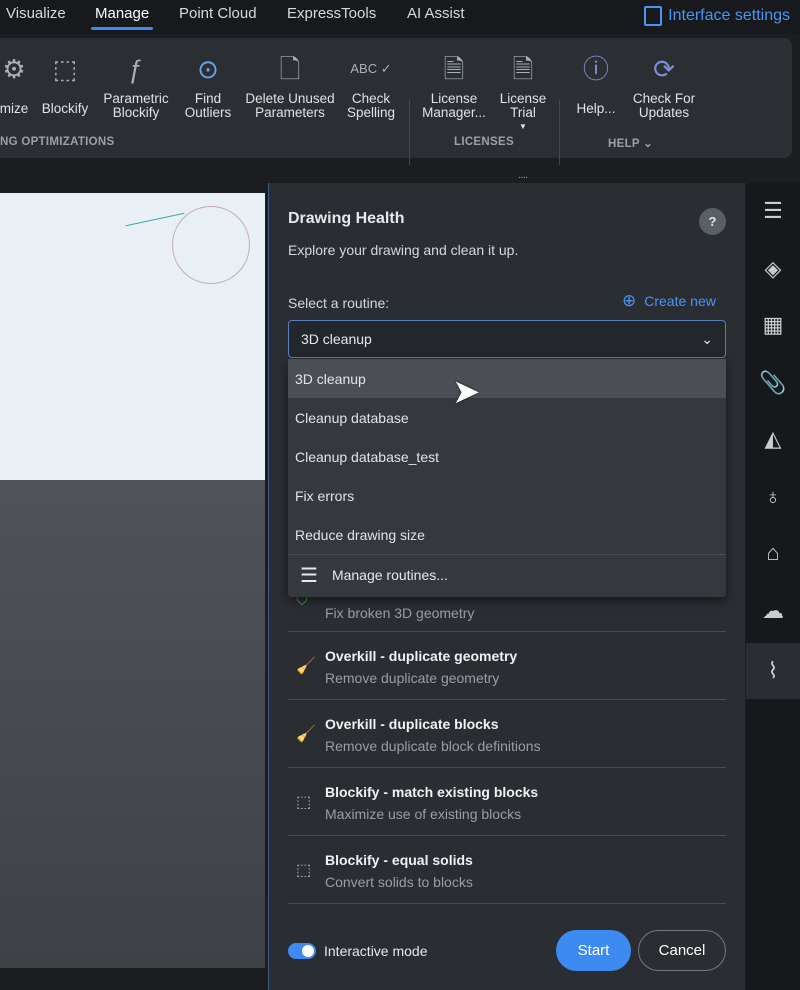 This screenshot has height=990, width=800. I want to click on license-manager-icon: 🗎, so click(454, 69).